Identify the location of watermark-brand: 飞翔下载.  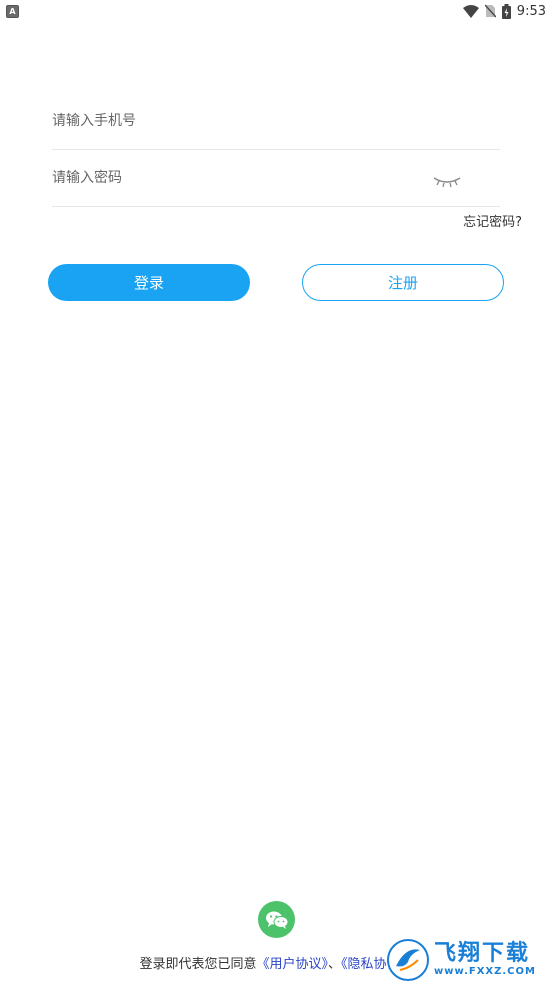
(482, 953).